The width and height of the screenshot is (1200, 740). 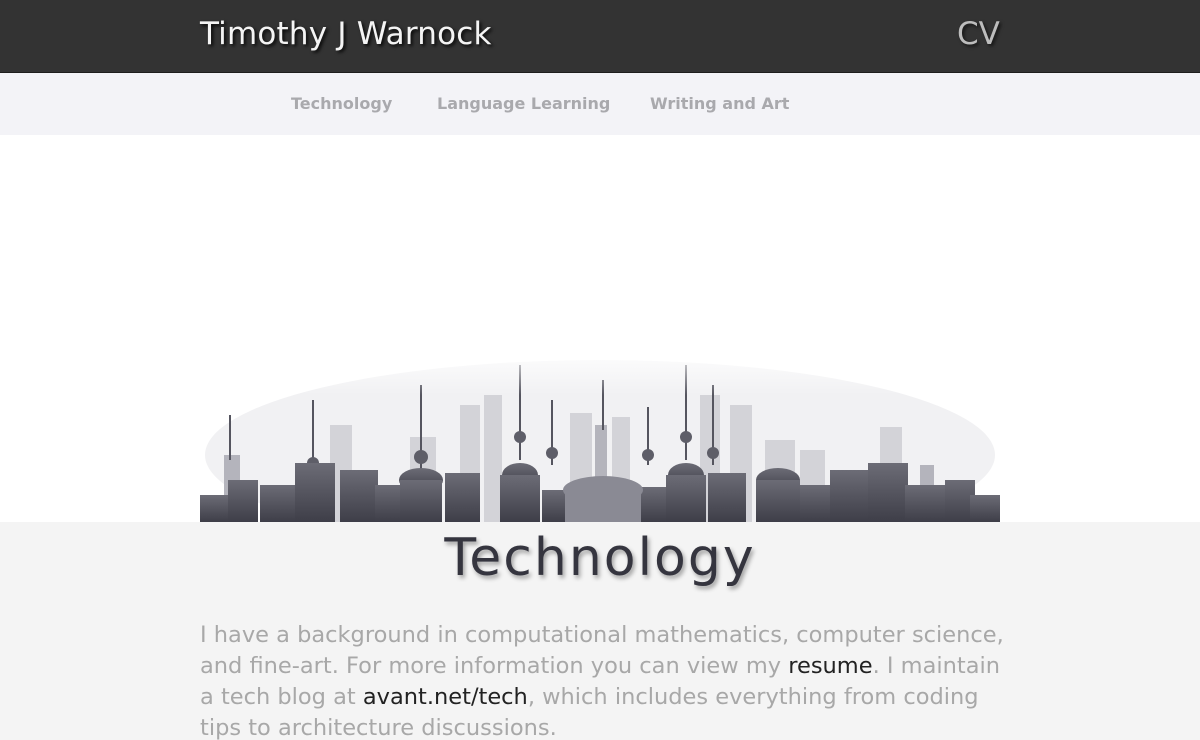 What do you see at coordinates (600, 36) in the screenshot?
I see `top-bar: Timothy J Warnock CV` at bounding box center [600, 36].